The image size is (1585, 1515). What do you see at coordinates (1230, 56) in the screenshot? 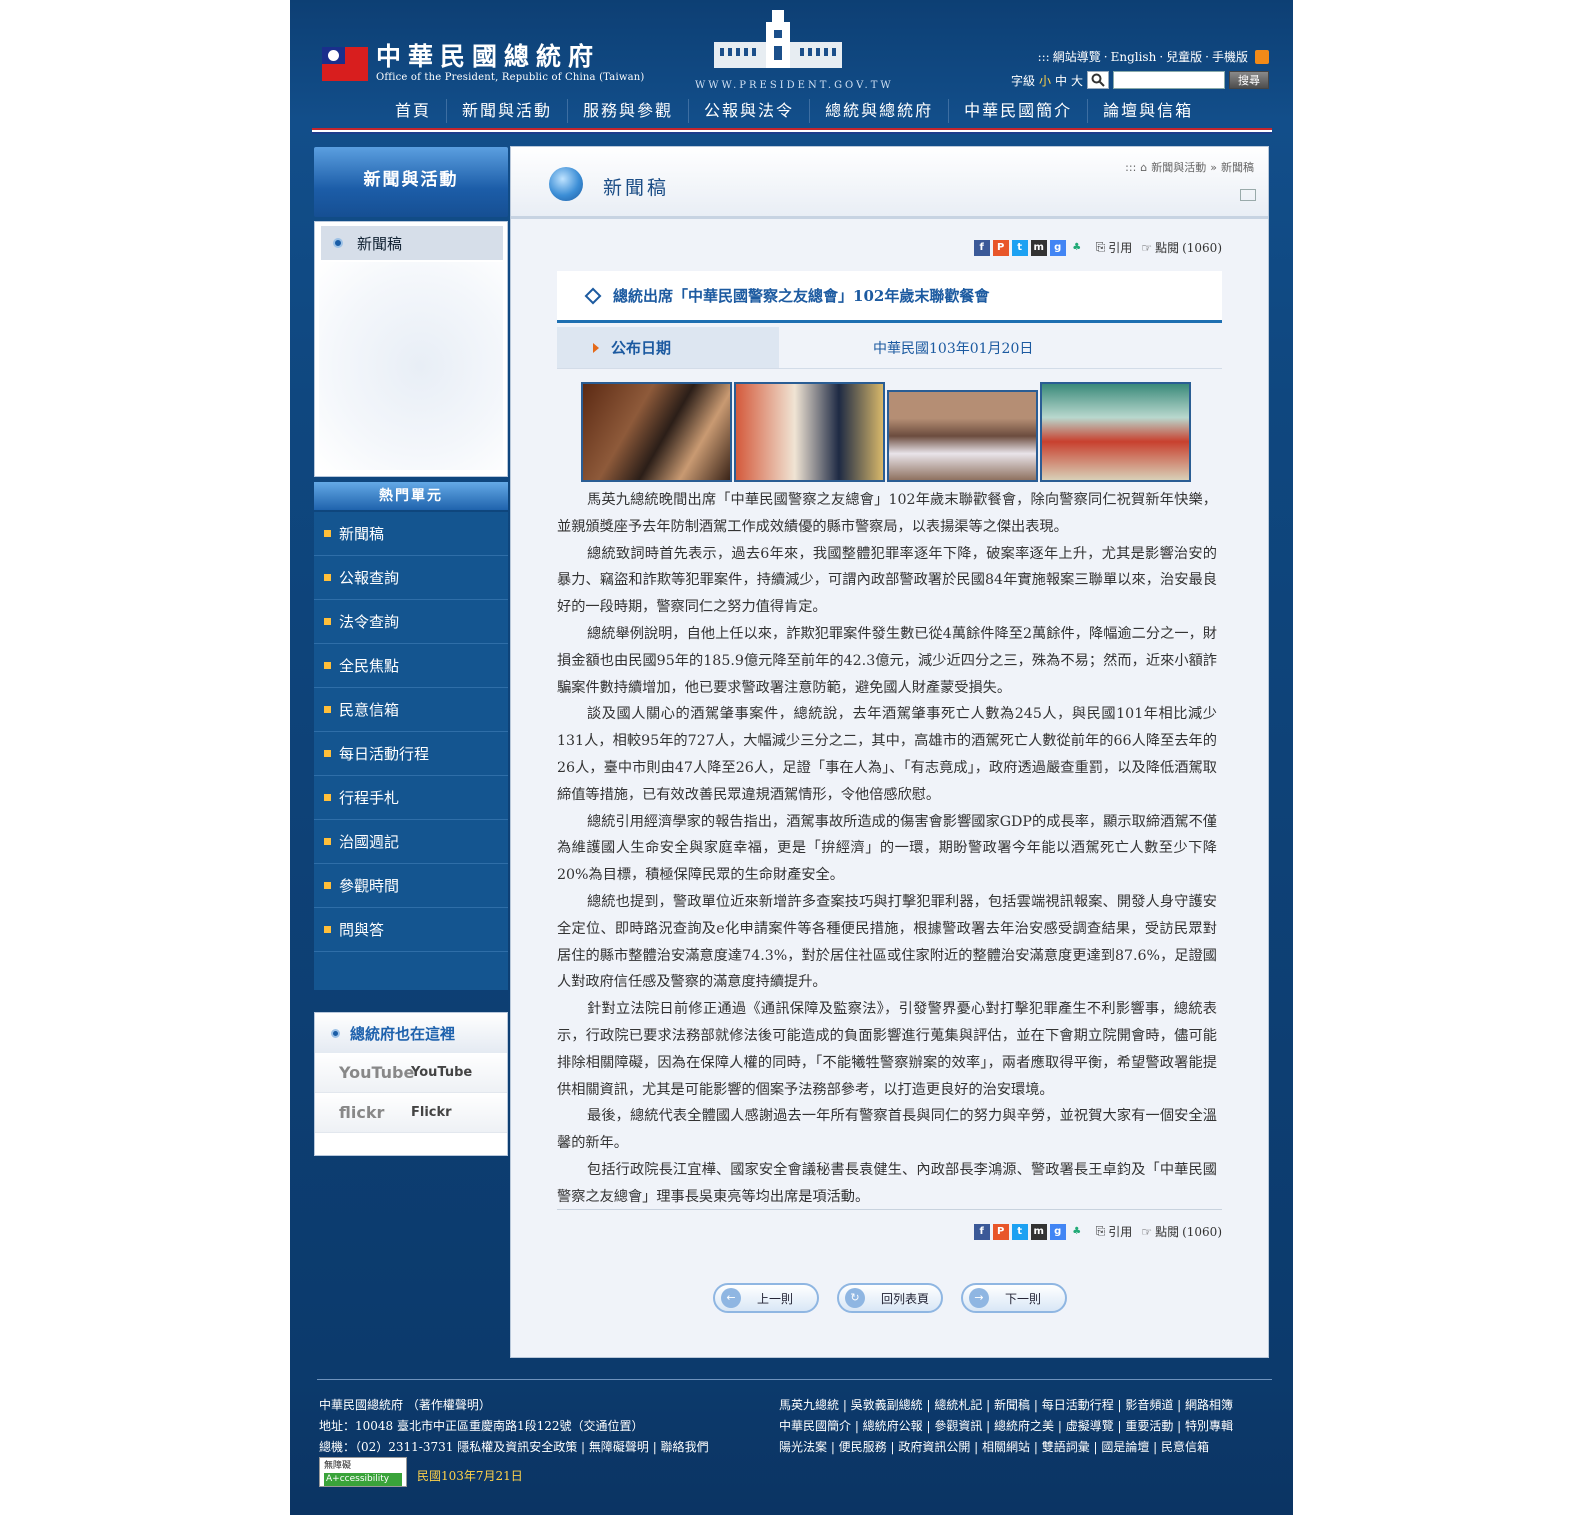
I see `top-link-mobile: 手機版` at bounding box center [1230, 56].